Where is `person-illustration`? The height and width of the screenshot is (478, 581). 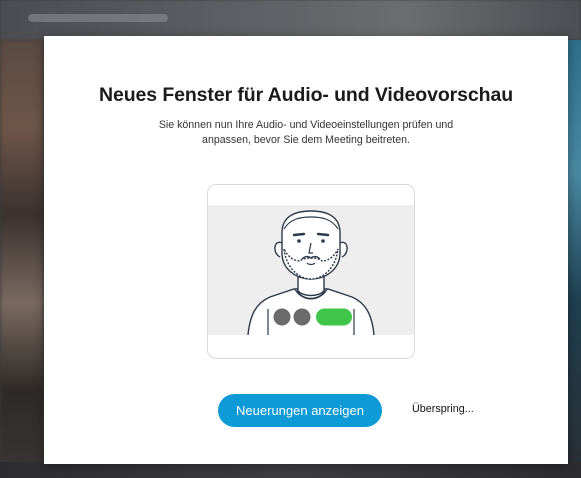 person-illustration is located at coordinates (311, 272).